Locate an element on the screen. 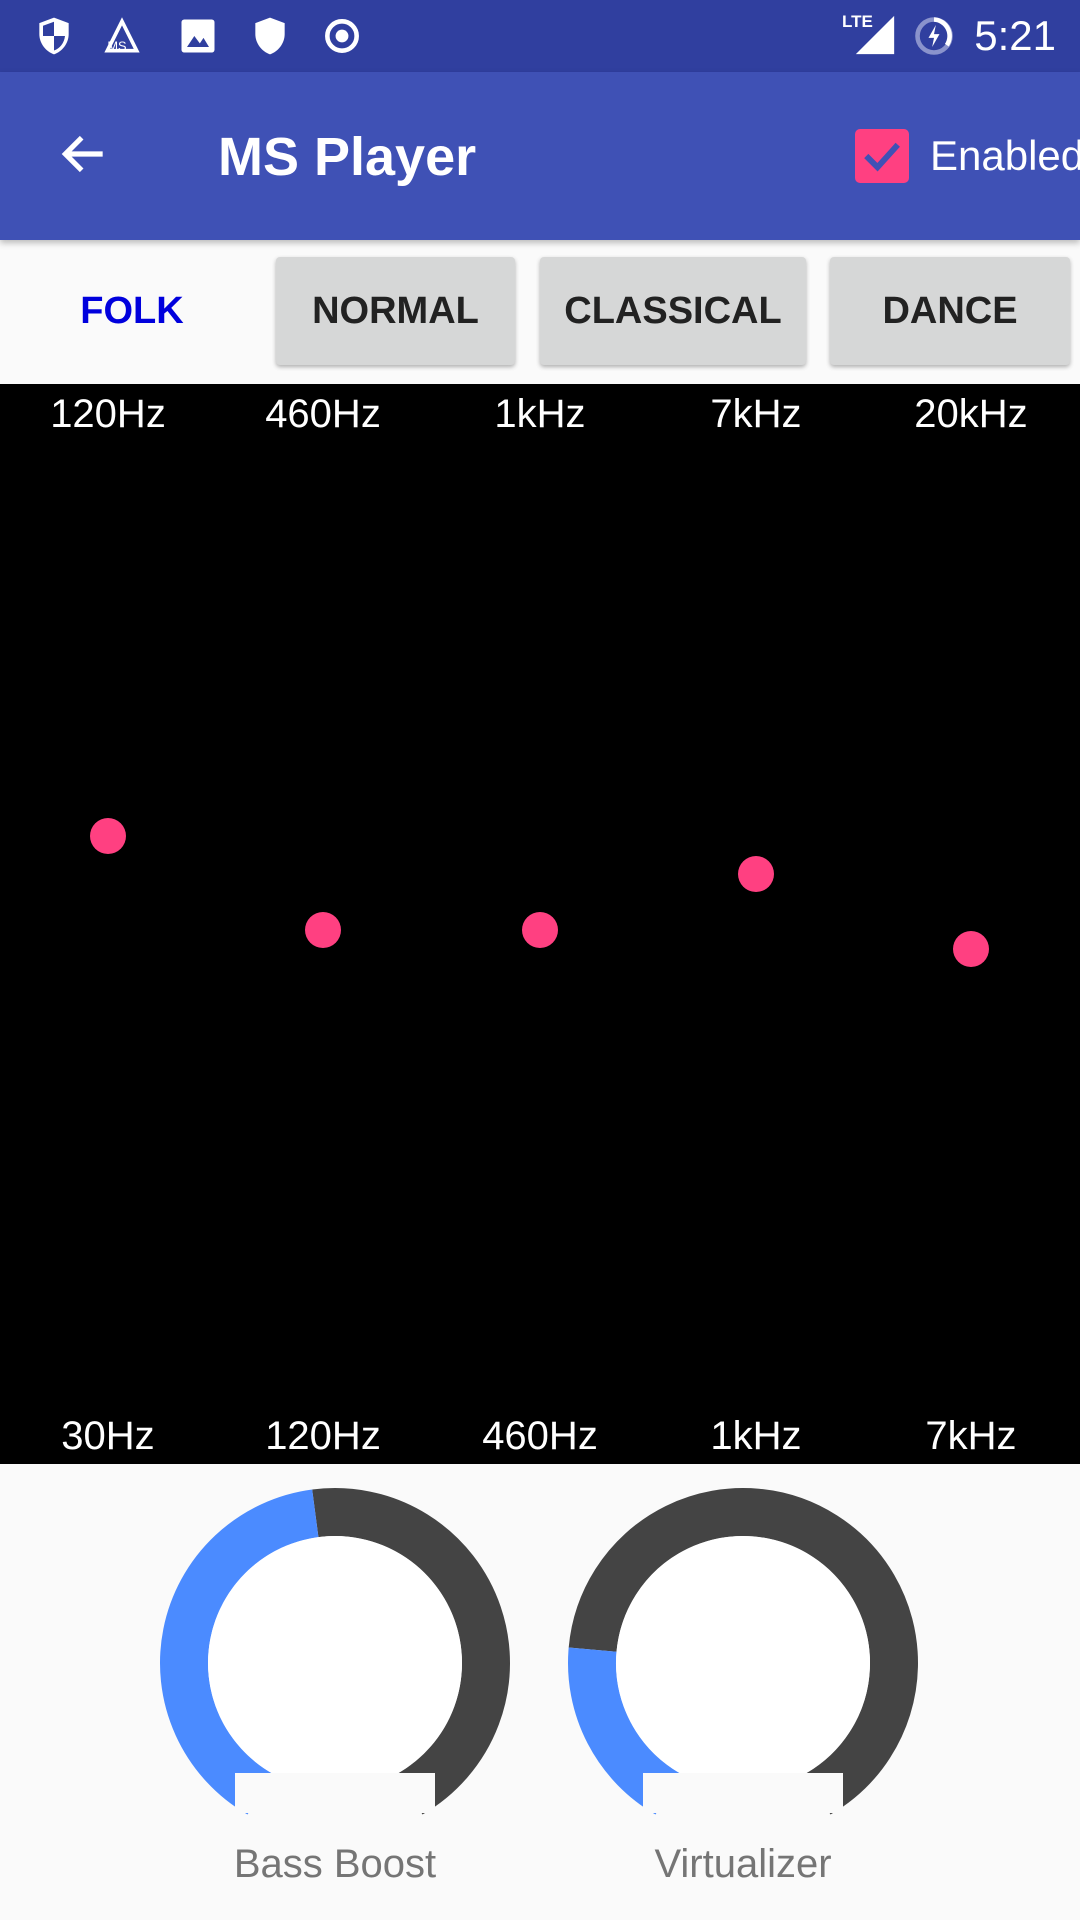 Image resolution: width=1080 pixels, height=1920 pixels. preset-dance: DANCE is located at coordinates (950, 311).